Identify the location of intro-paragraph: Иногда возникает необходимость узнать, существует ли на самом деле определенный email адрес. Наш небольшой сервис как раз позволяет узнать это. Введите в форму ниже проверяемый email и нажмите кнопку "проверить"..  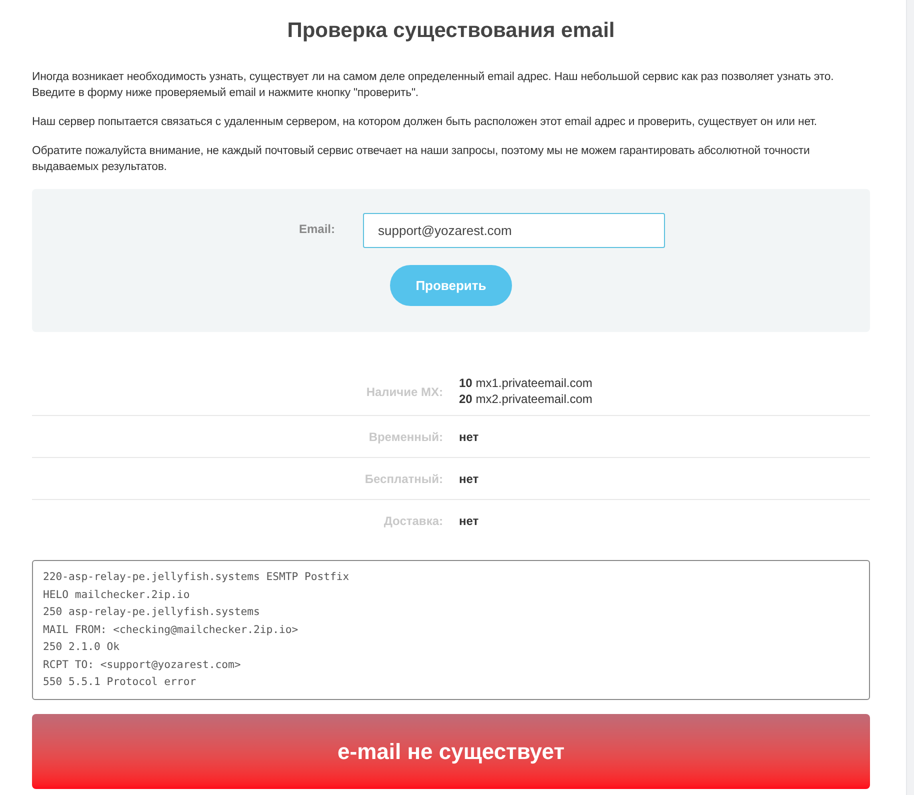
(433, 85).